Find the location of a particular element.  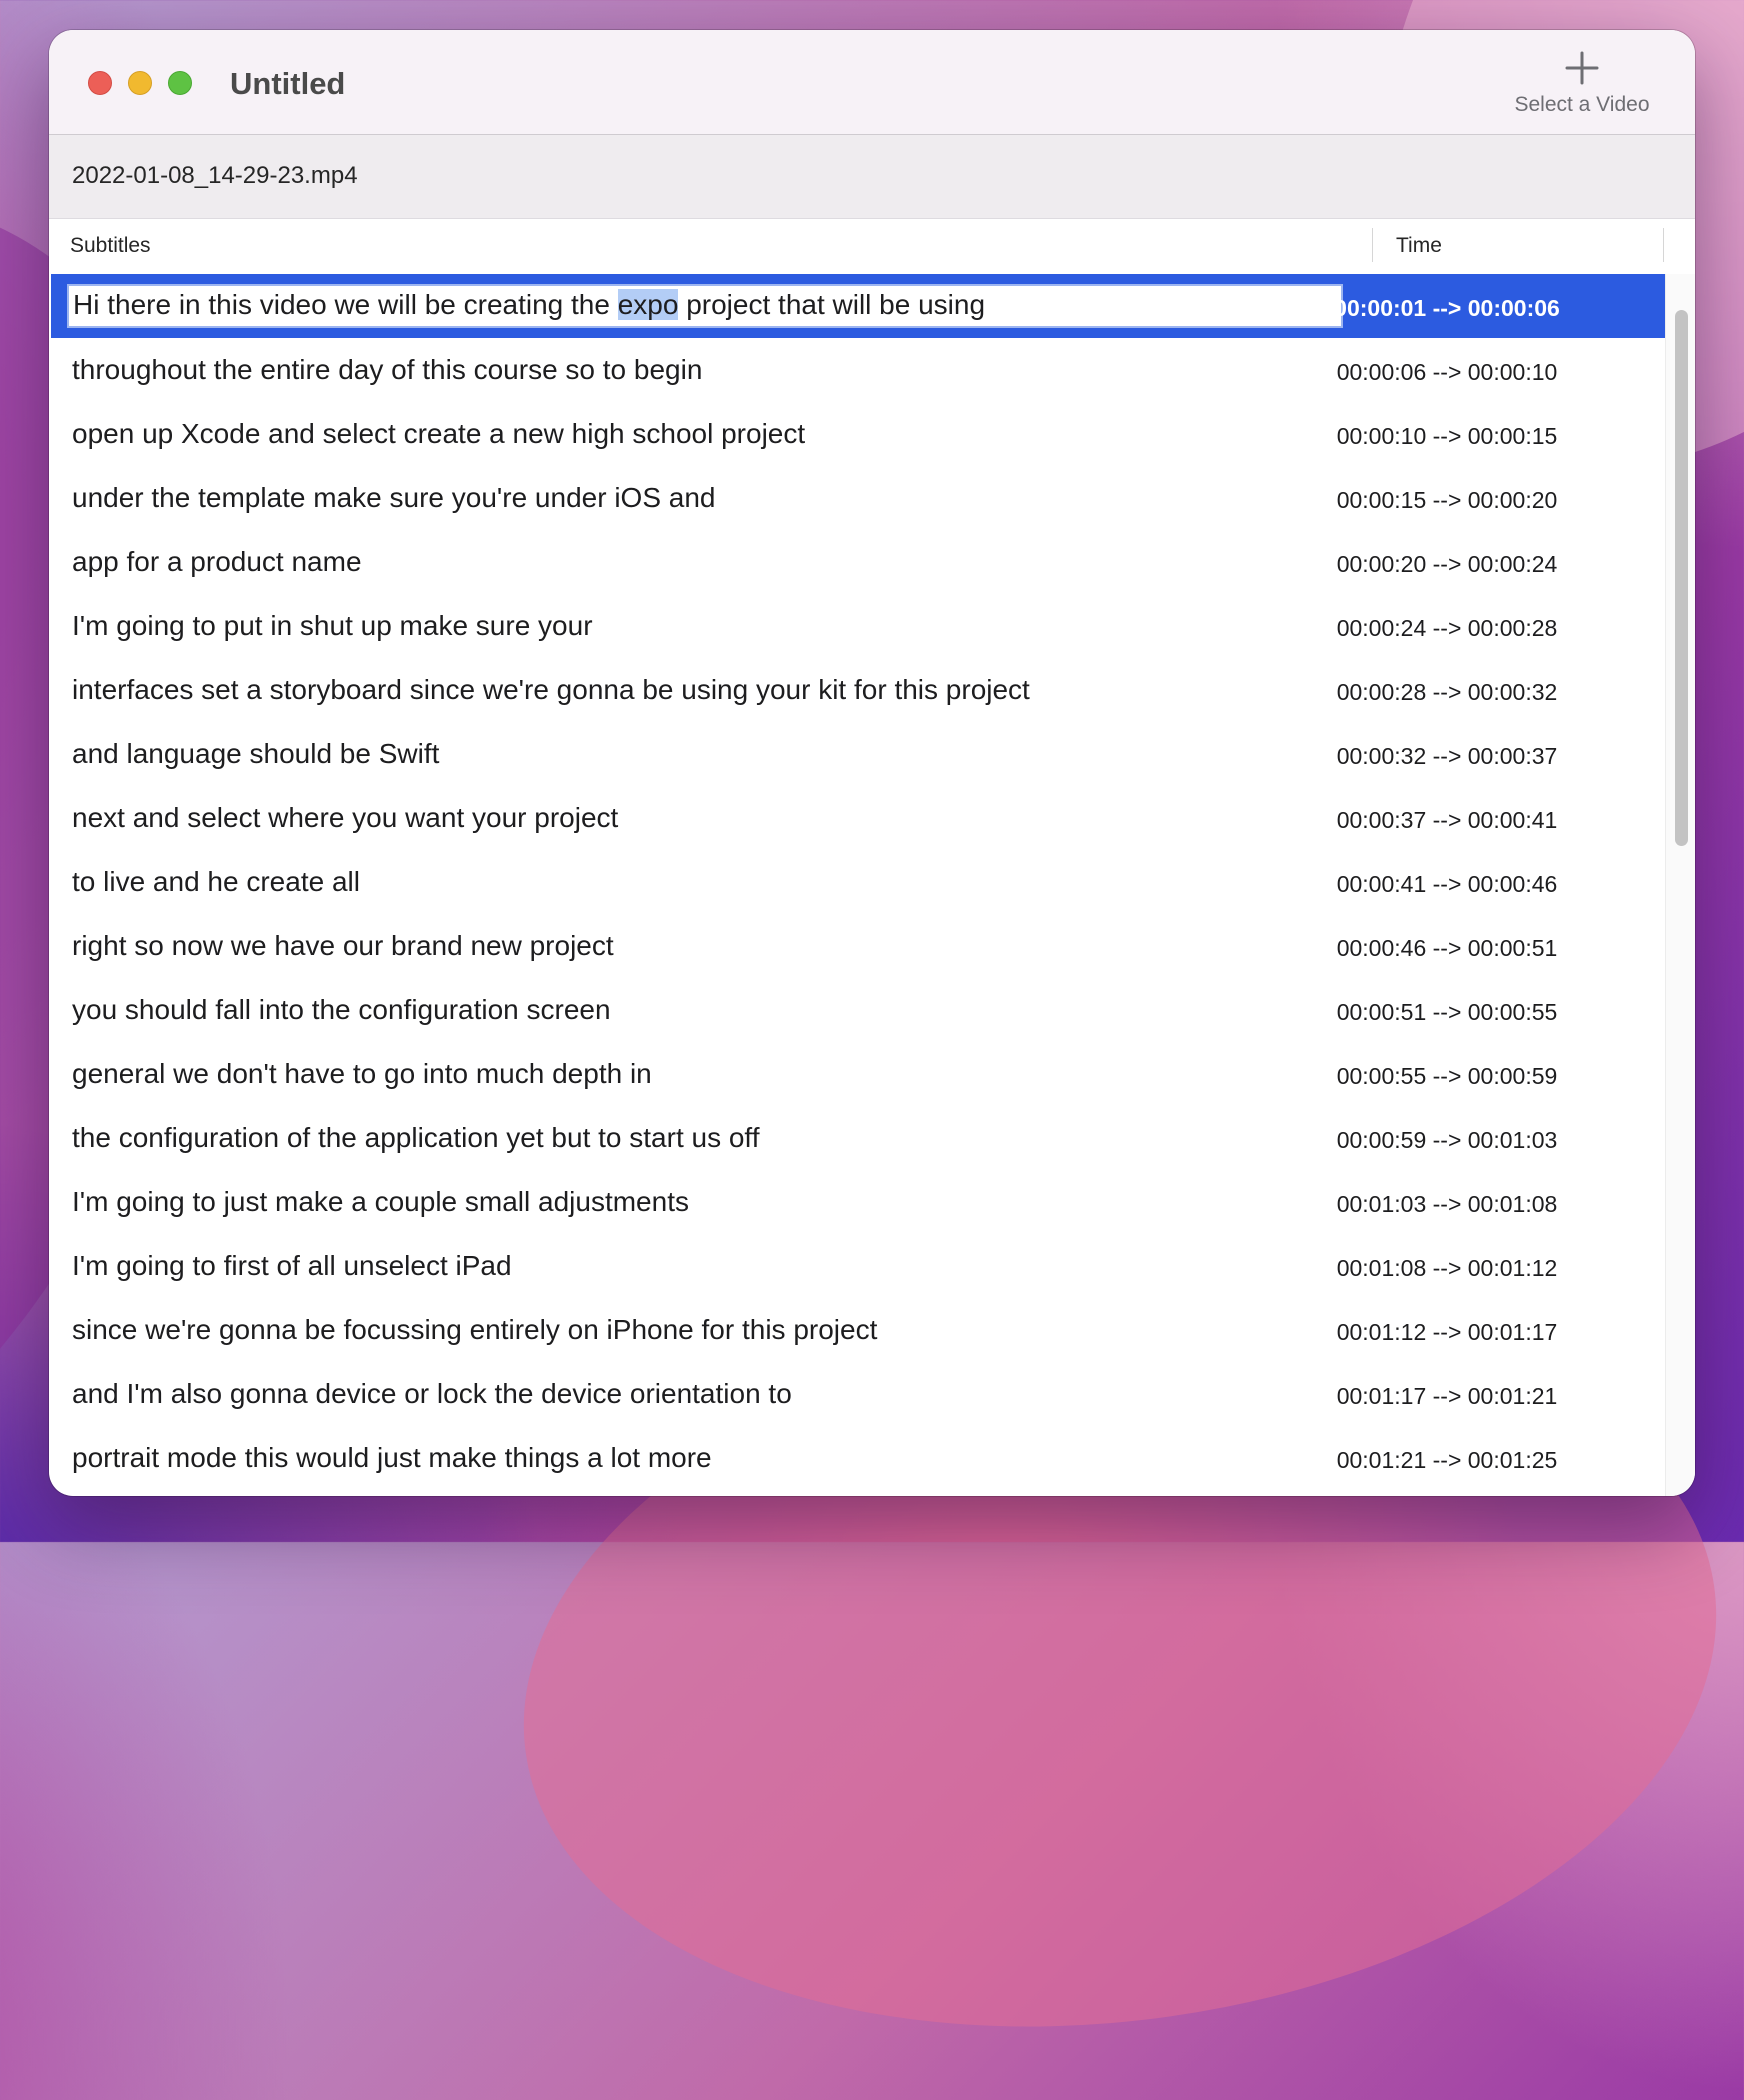

minimize-button is located at coordinates (140, 83).